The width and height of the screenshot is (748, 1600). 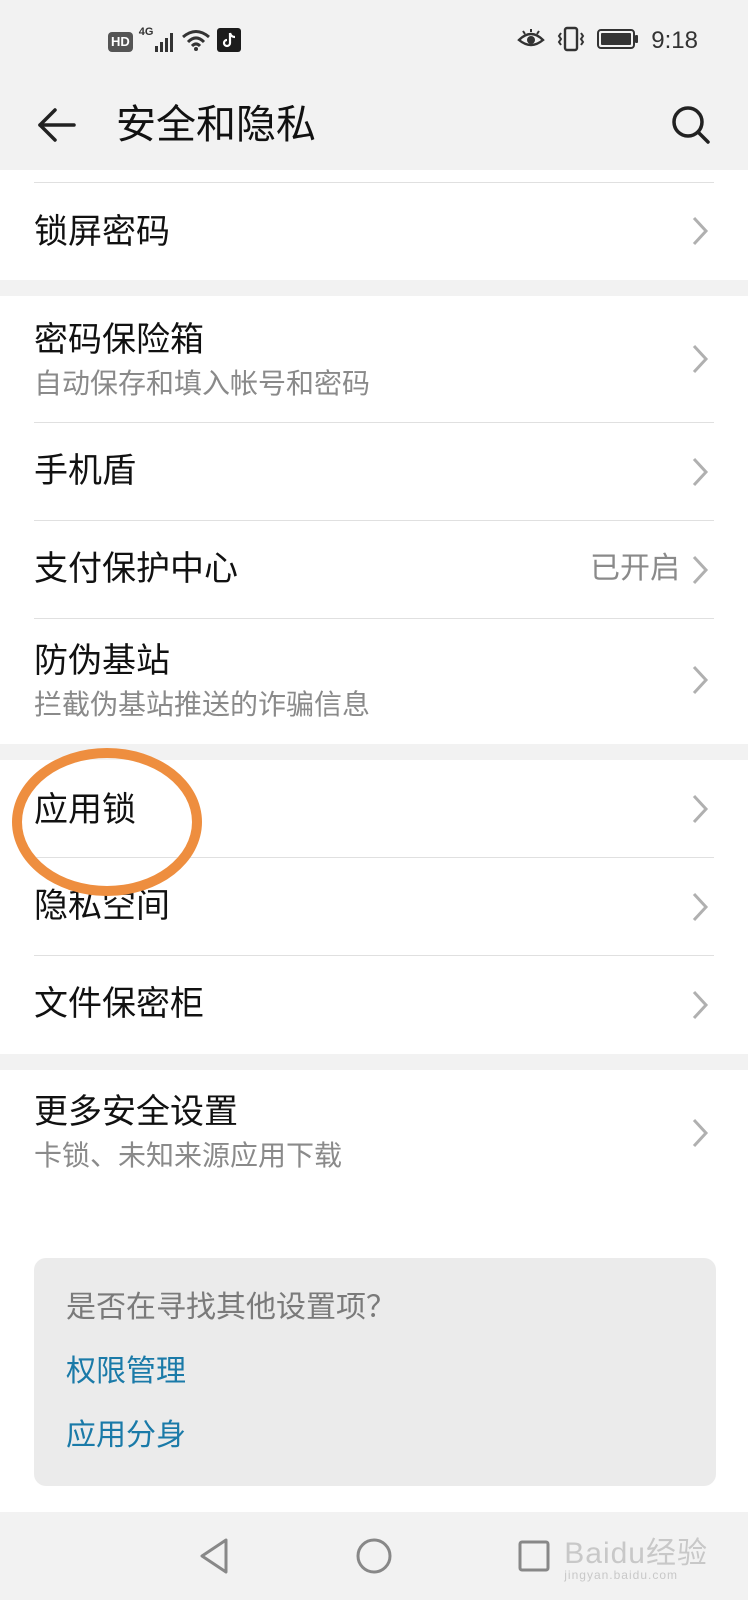 I want to click on watermark-brand: Baidu经验, so click(x=636, y=1553).